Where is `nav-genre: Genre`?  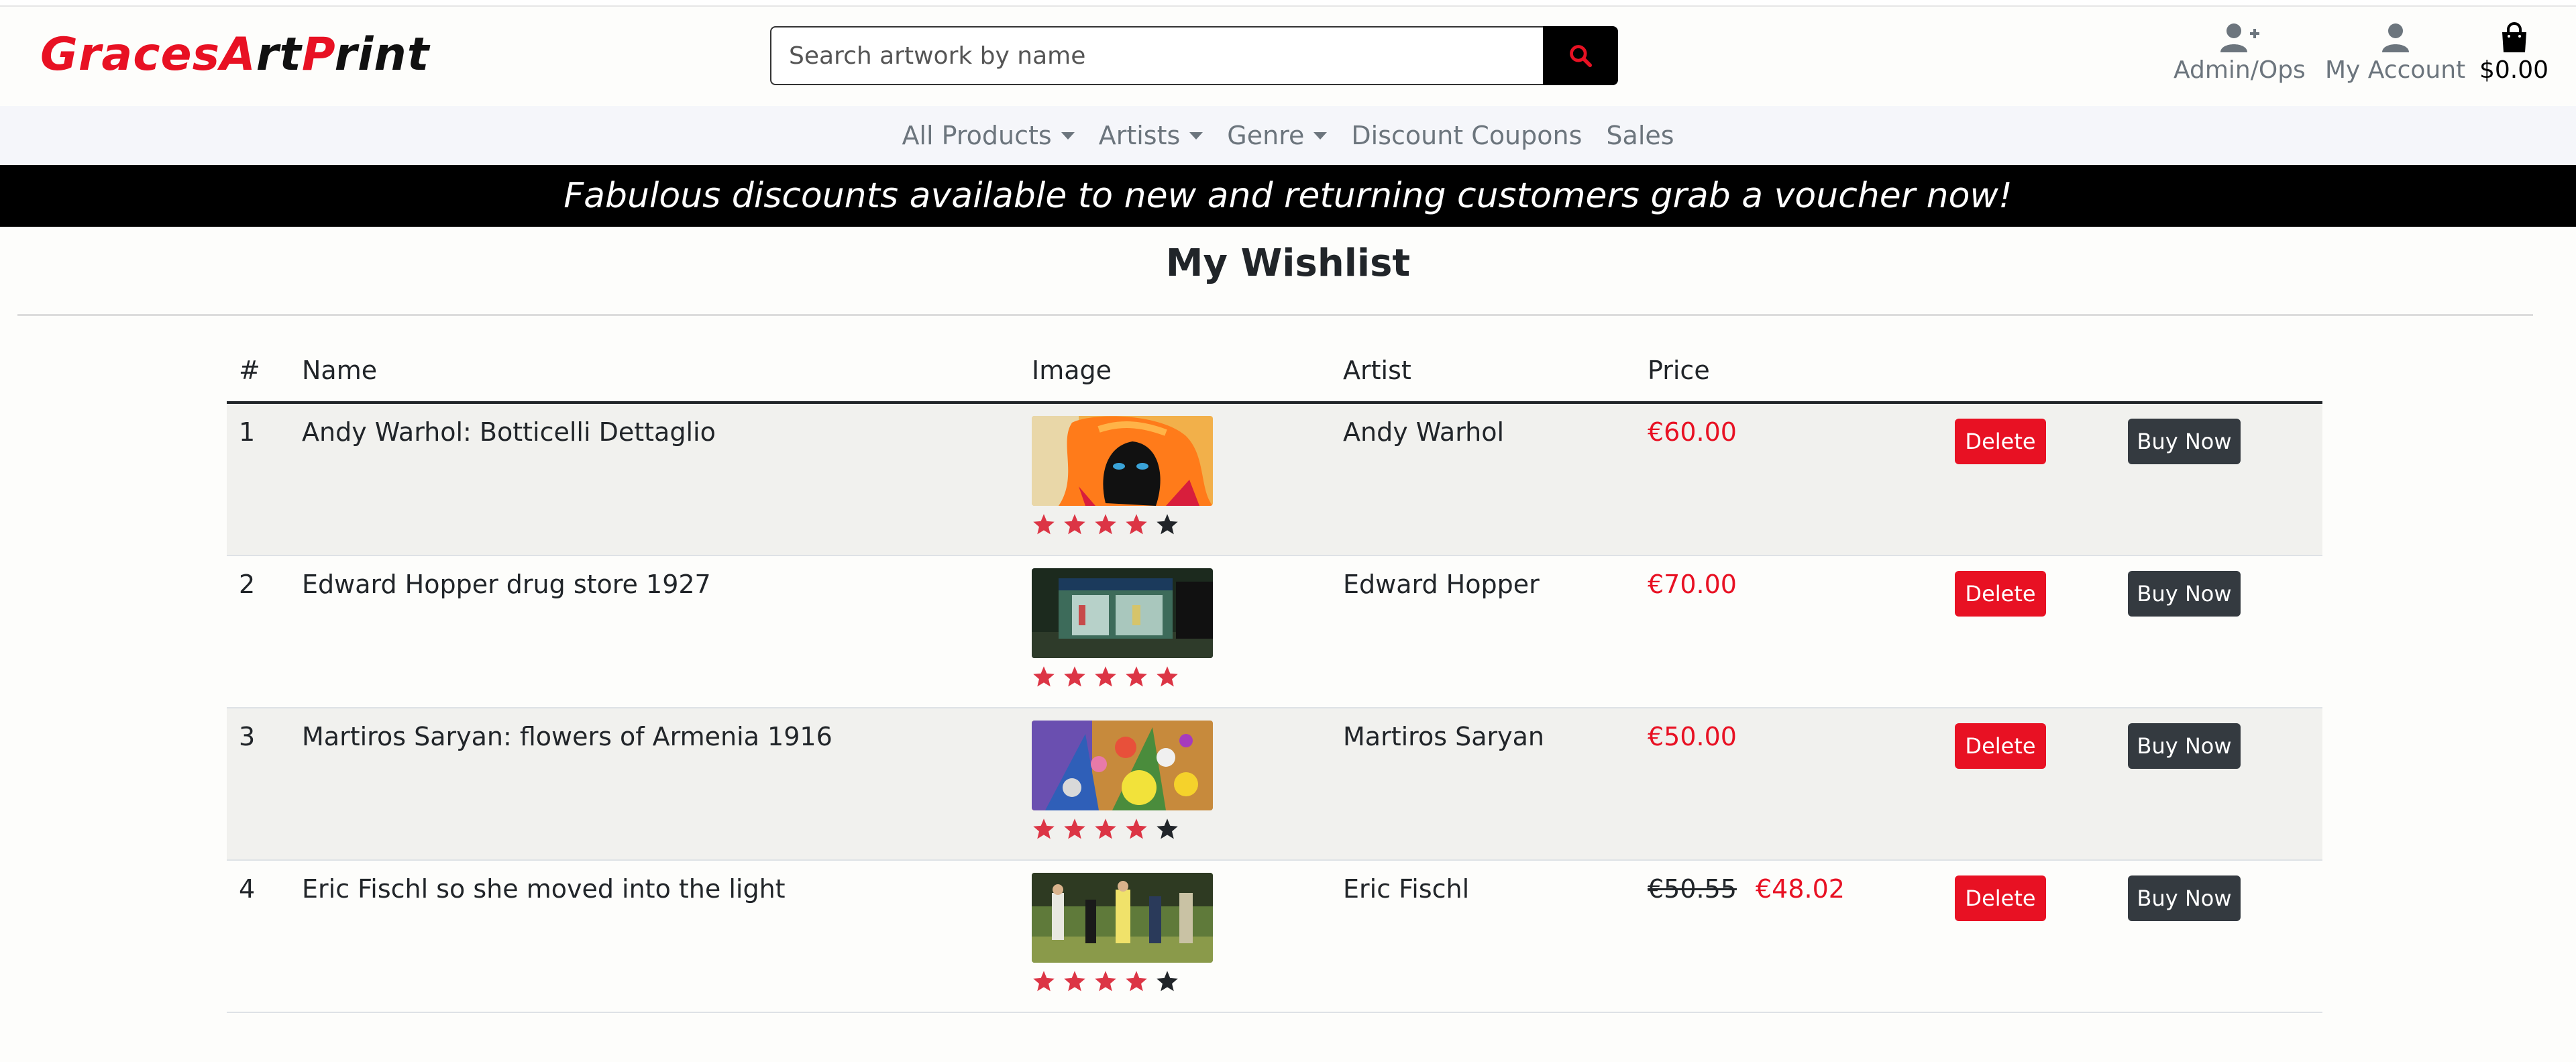
nav-genre: Genre is located at coordinates (1277, 135).